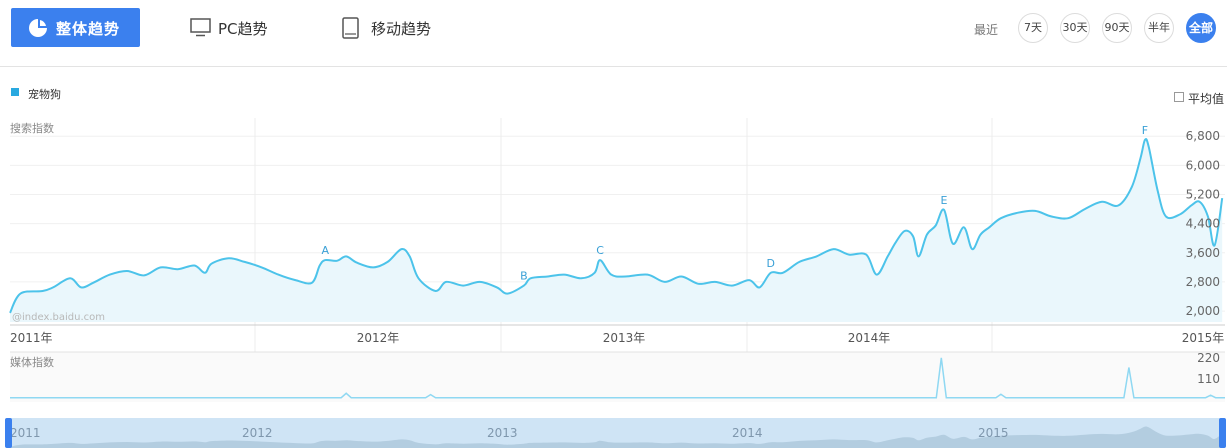  Describe the element at coordinates (1208, 368) in the screenshot. I see `media-y-axis: 110 220` at that location.